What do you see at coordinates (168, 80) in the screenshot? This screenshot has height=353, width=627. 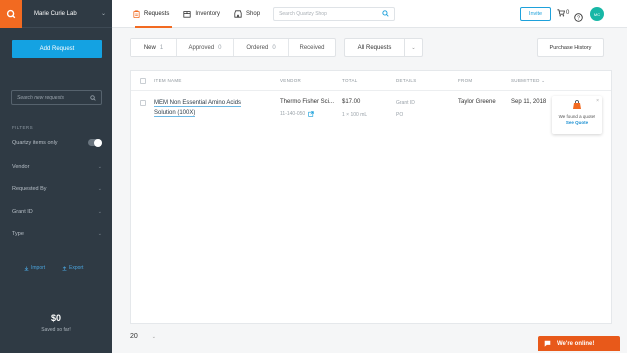 I see `col-item-name: ITEM NAME` at bounding box center [168, 80].